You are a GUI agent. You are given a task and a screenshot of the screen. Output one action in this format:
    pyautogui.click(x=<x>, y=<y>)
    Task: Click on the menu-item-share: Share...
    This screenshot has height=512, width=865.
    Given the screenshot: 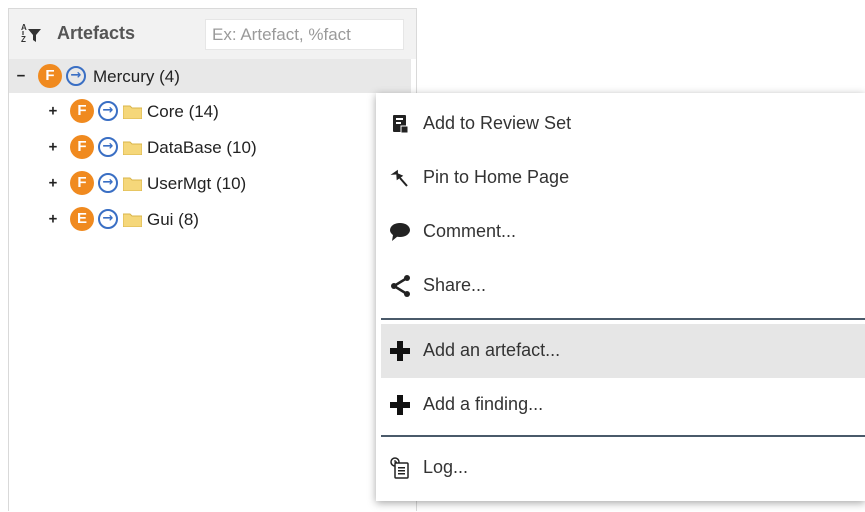 What is the action you would take?
    pyautogui.click(x=623, y=286)
    